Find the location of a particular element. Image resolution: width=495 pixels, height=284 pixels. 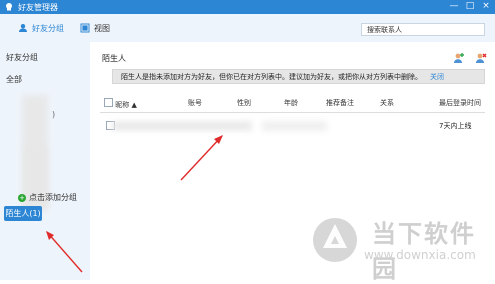

col-nickname: 昵称 ▲ is located at coordinates (120, 104).